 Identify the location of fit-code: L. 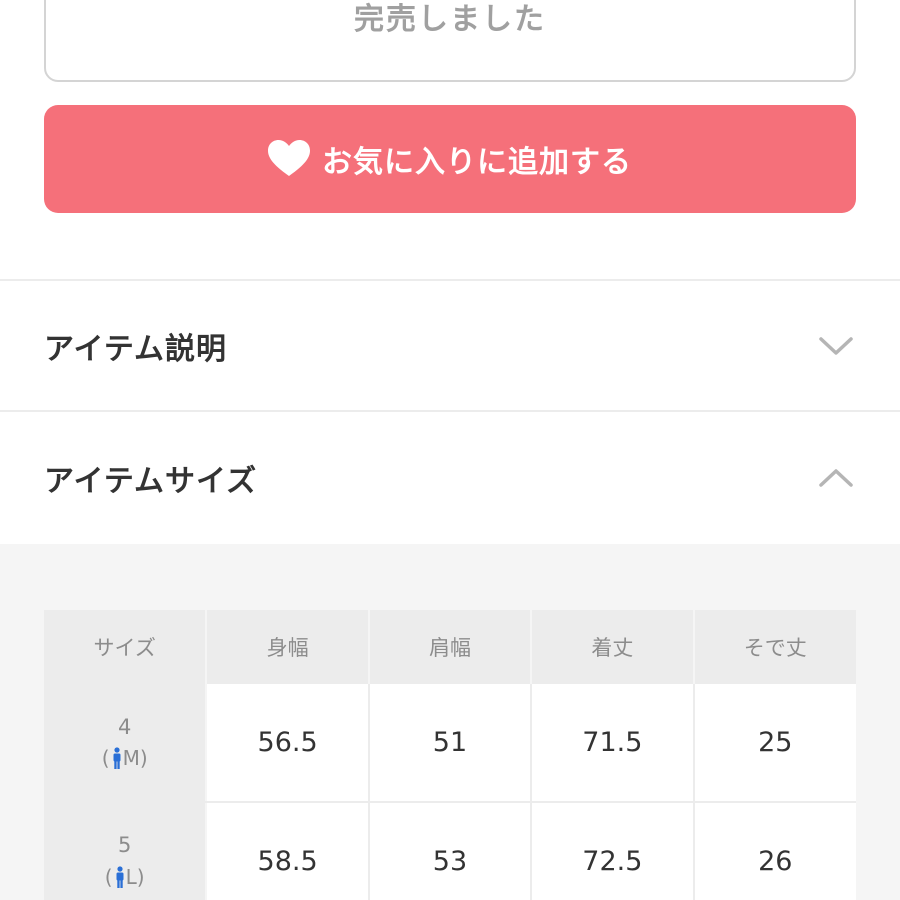
(131, 876).